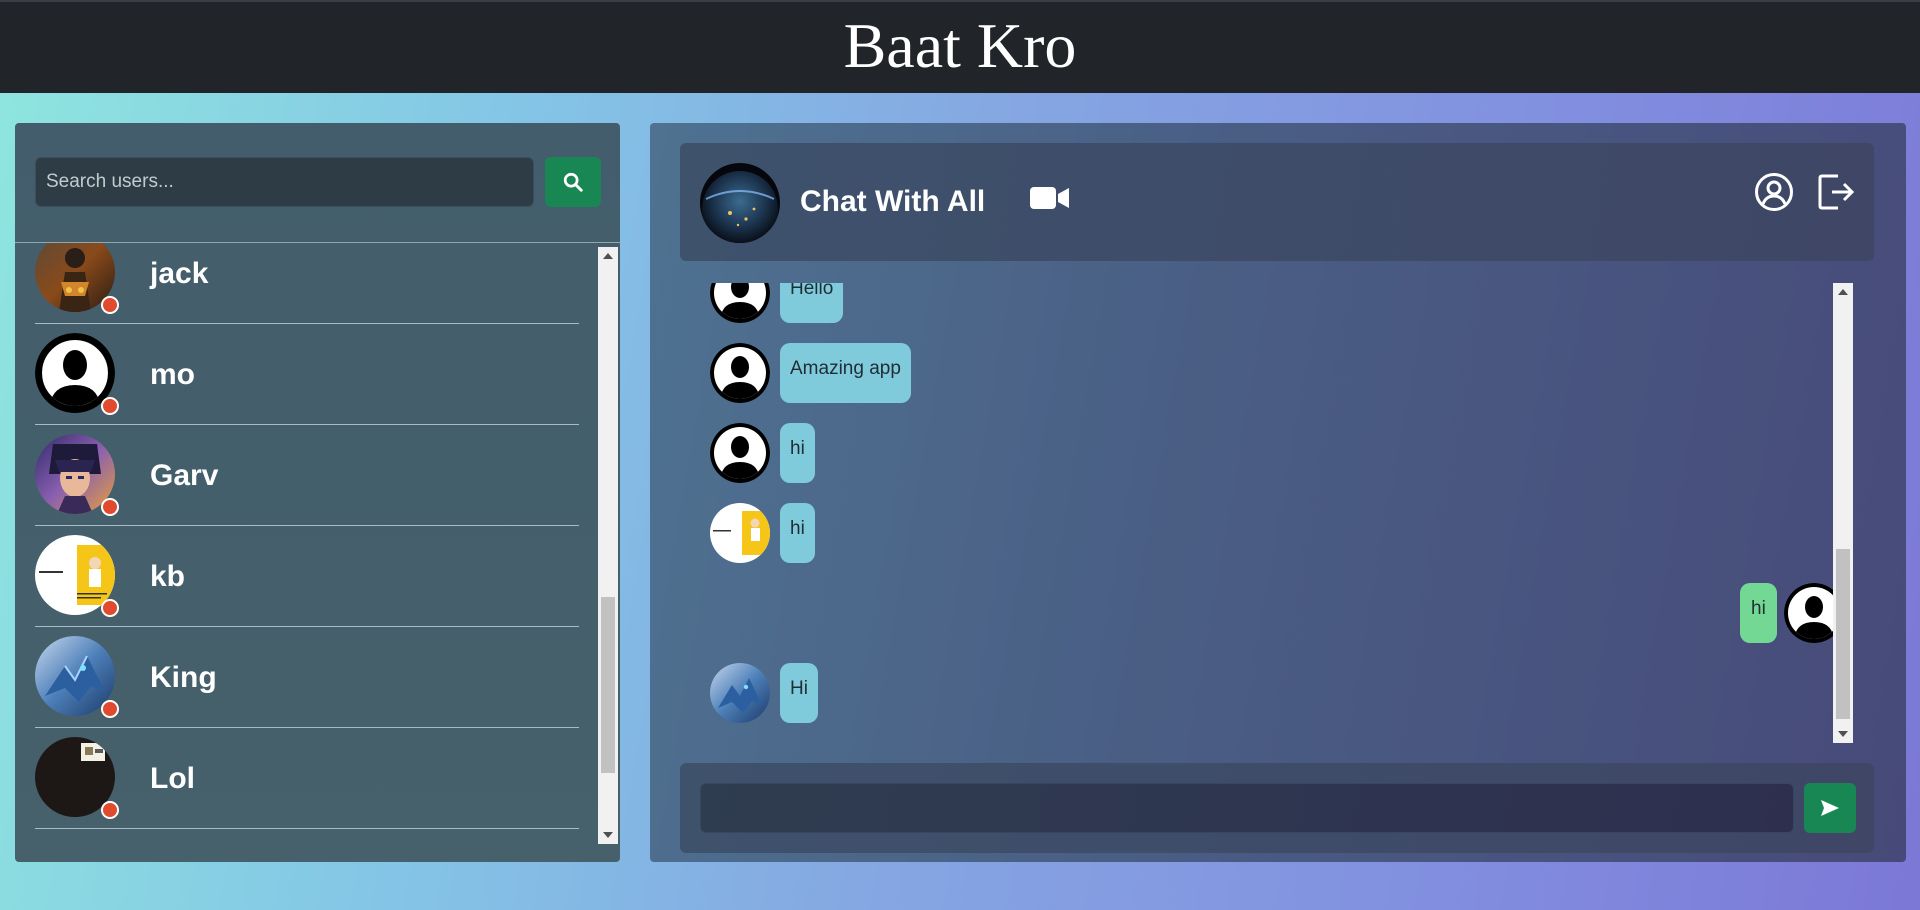 The image size is (1920, 910). I want to click on send-button, so click(1830, 808).